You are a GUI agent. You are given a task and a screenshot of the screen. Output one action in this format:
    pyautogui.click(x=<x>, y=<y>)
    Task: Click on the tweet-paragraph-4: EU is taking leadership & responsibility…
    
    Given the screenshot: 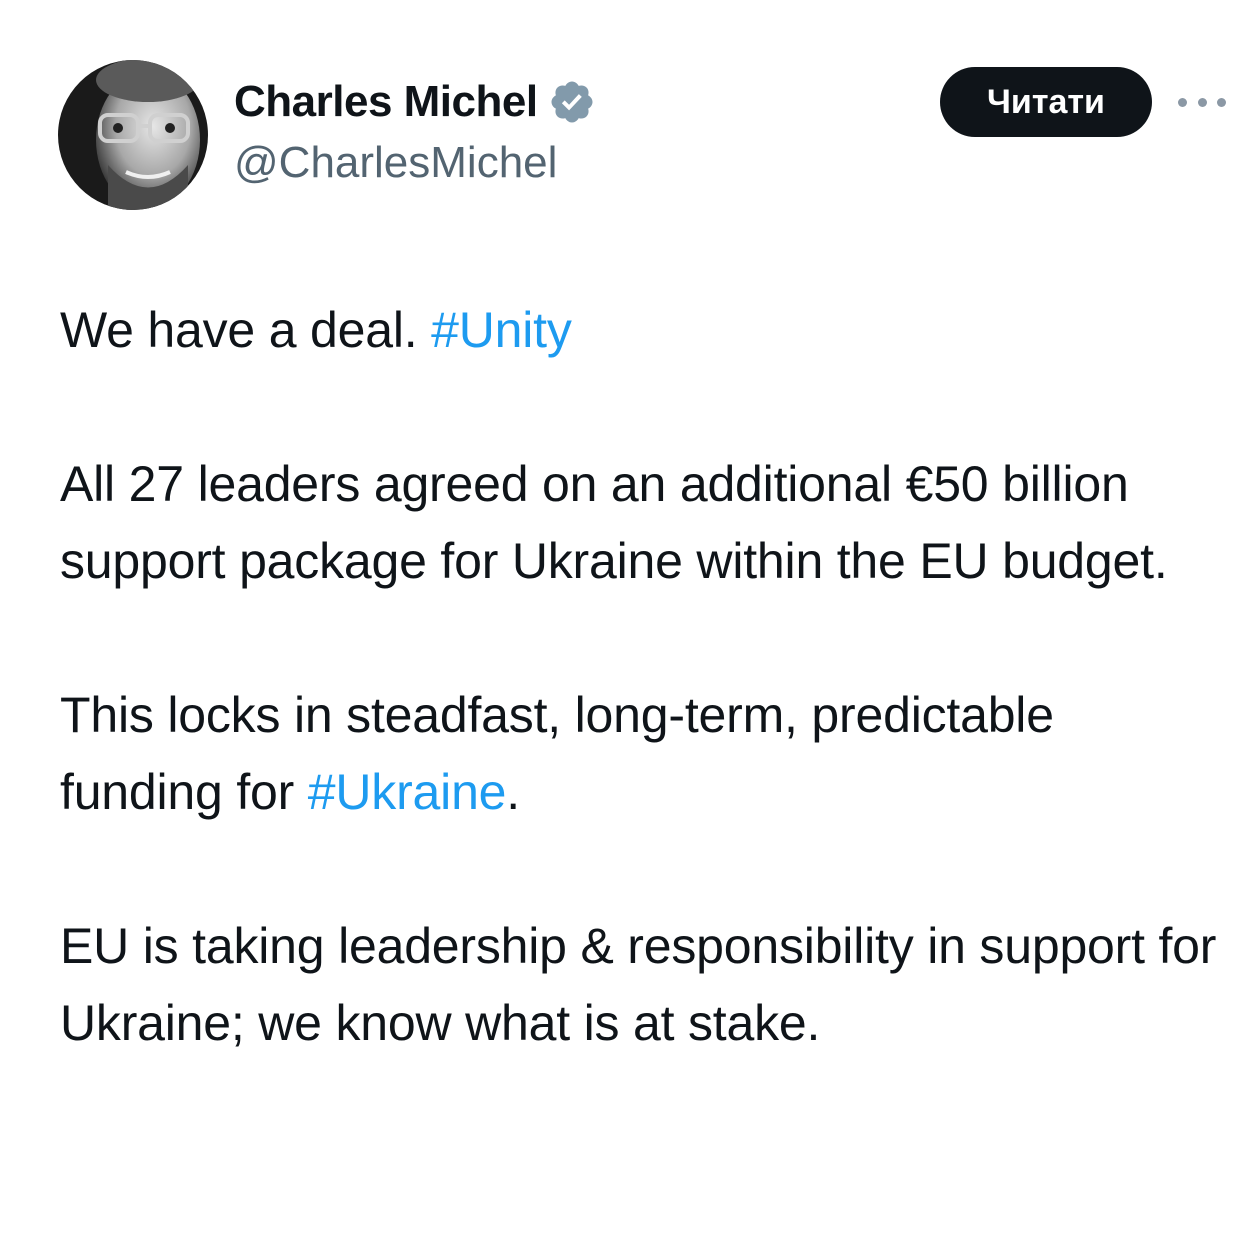 What is the action you would take?
    pyautogui.click(x=638, y=984)
    